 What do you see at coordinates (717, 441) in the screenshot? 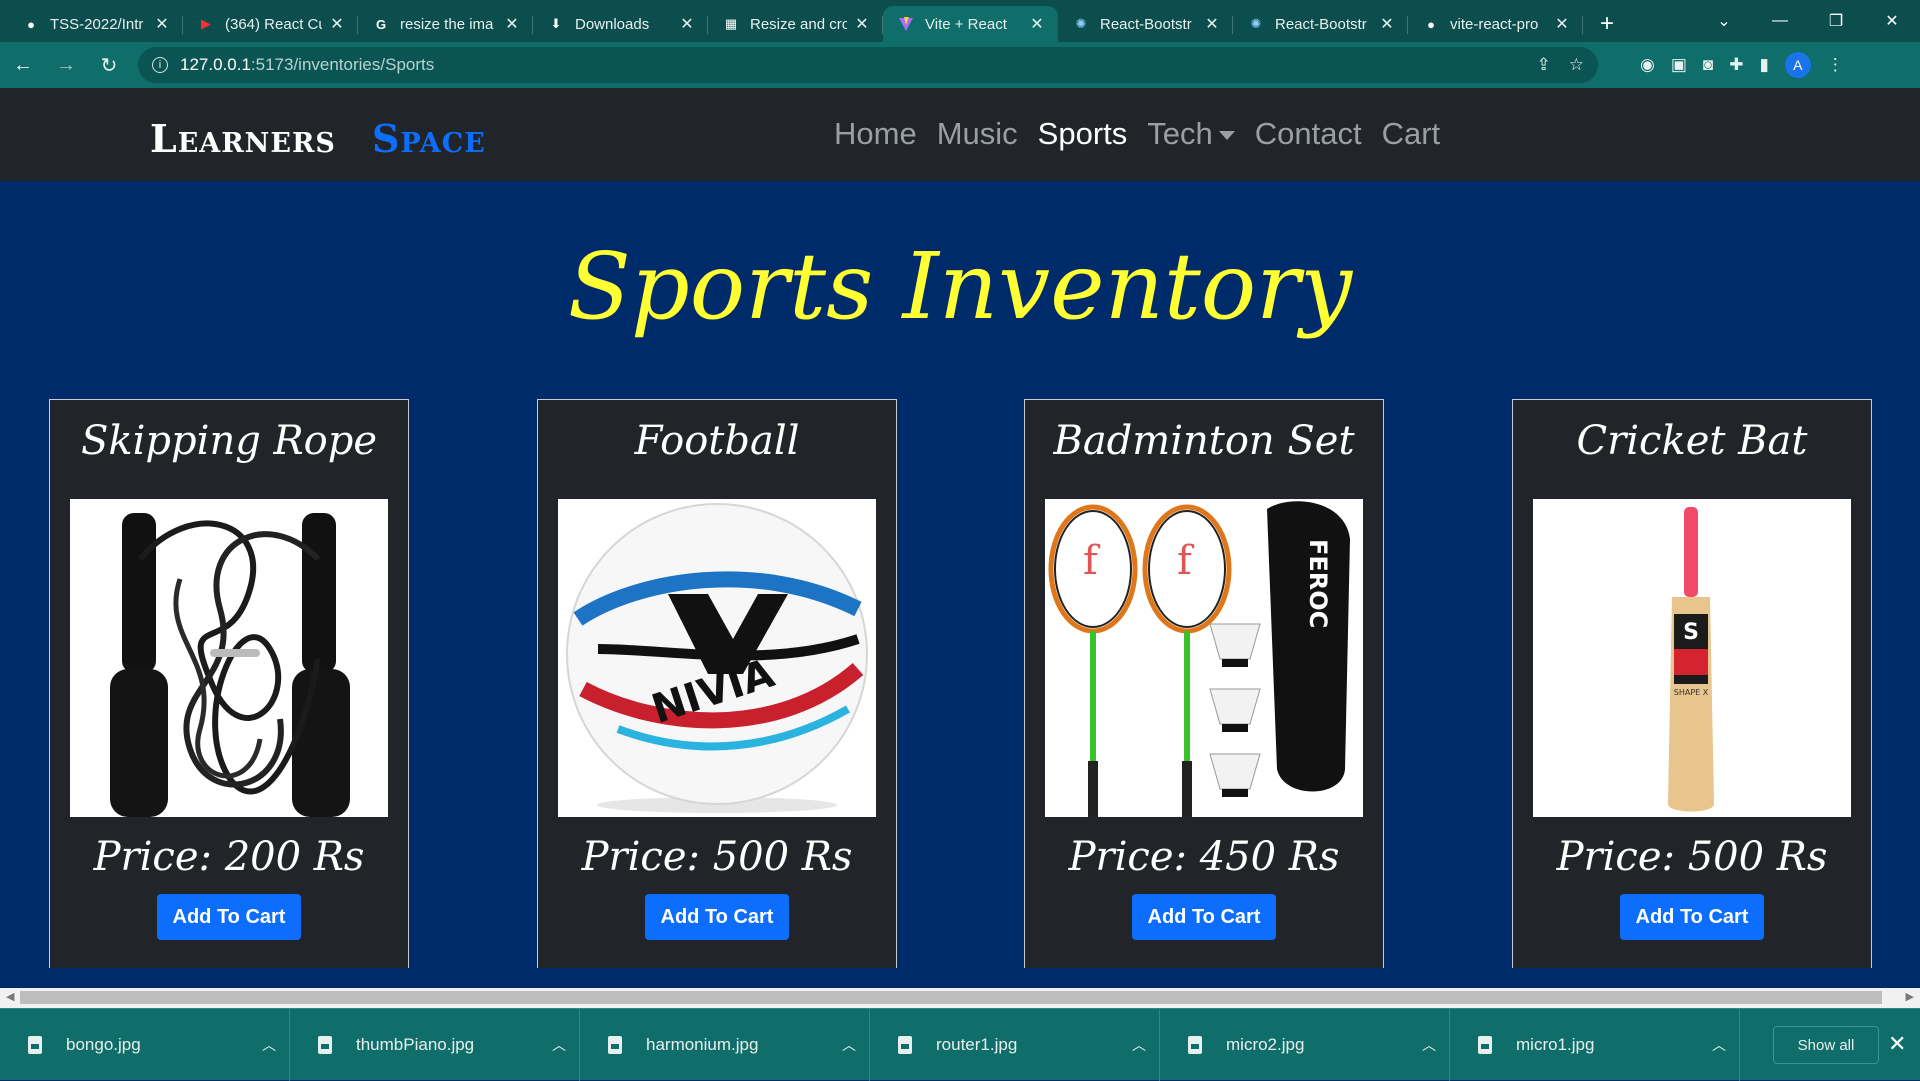
I see `product-name: Football` at bounding box center [717, 441].